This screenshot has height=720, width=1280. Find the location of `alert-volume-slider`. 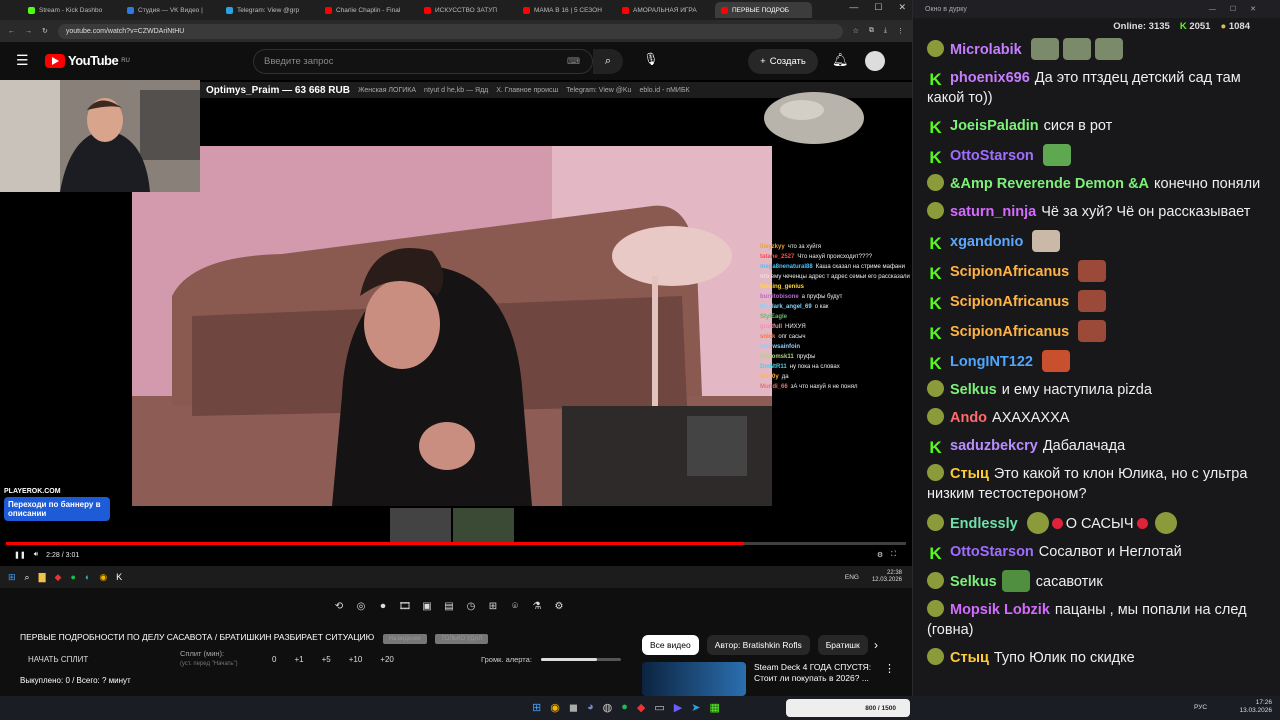

alert-volume-slider is located at coordinates (581, 659).